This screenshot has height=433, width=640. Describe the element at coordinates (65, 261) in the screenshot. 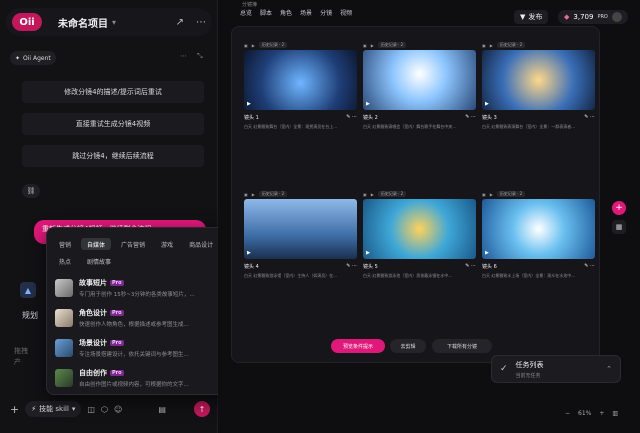

I see `category-tab: 热点` at that location.